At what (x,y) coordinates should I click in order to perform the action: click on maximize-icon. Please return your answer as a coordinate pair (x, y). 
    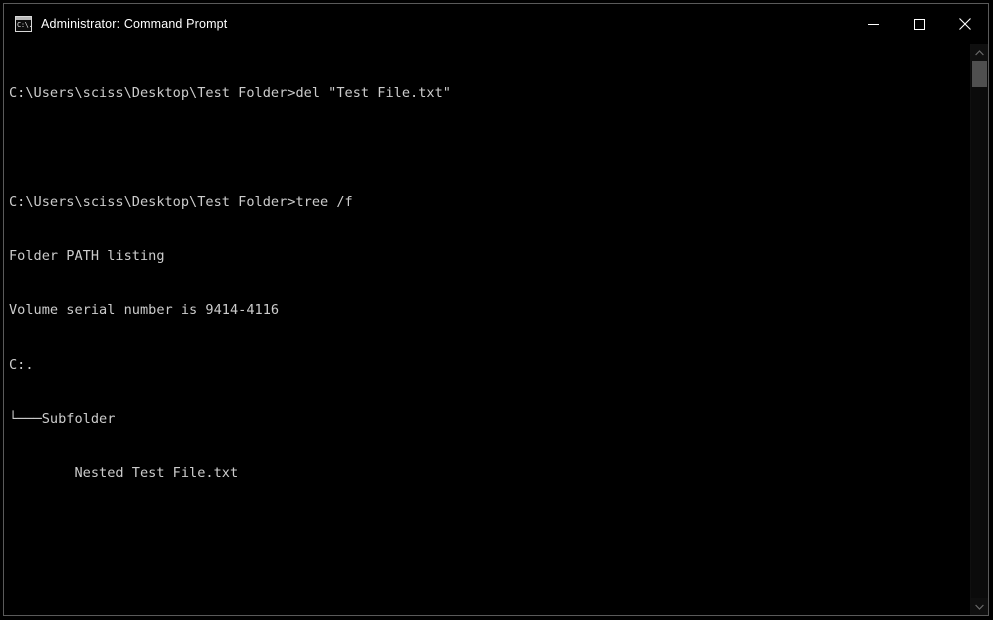
    Looking at the image, I should click on (919, 24).